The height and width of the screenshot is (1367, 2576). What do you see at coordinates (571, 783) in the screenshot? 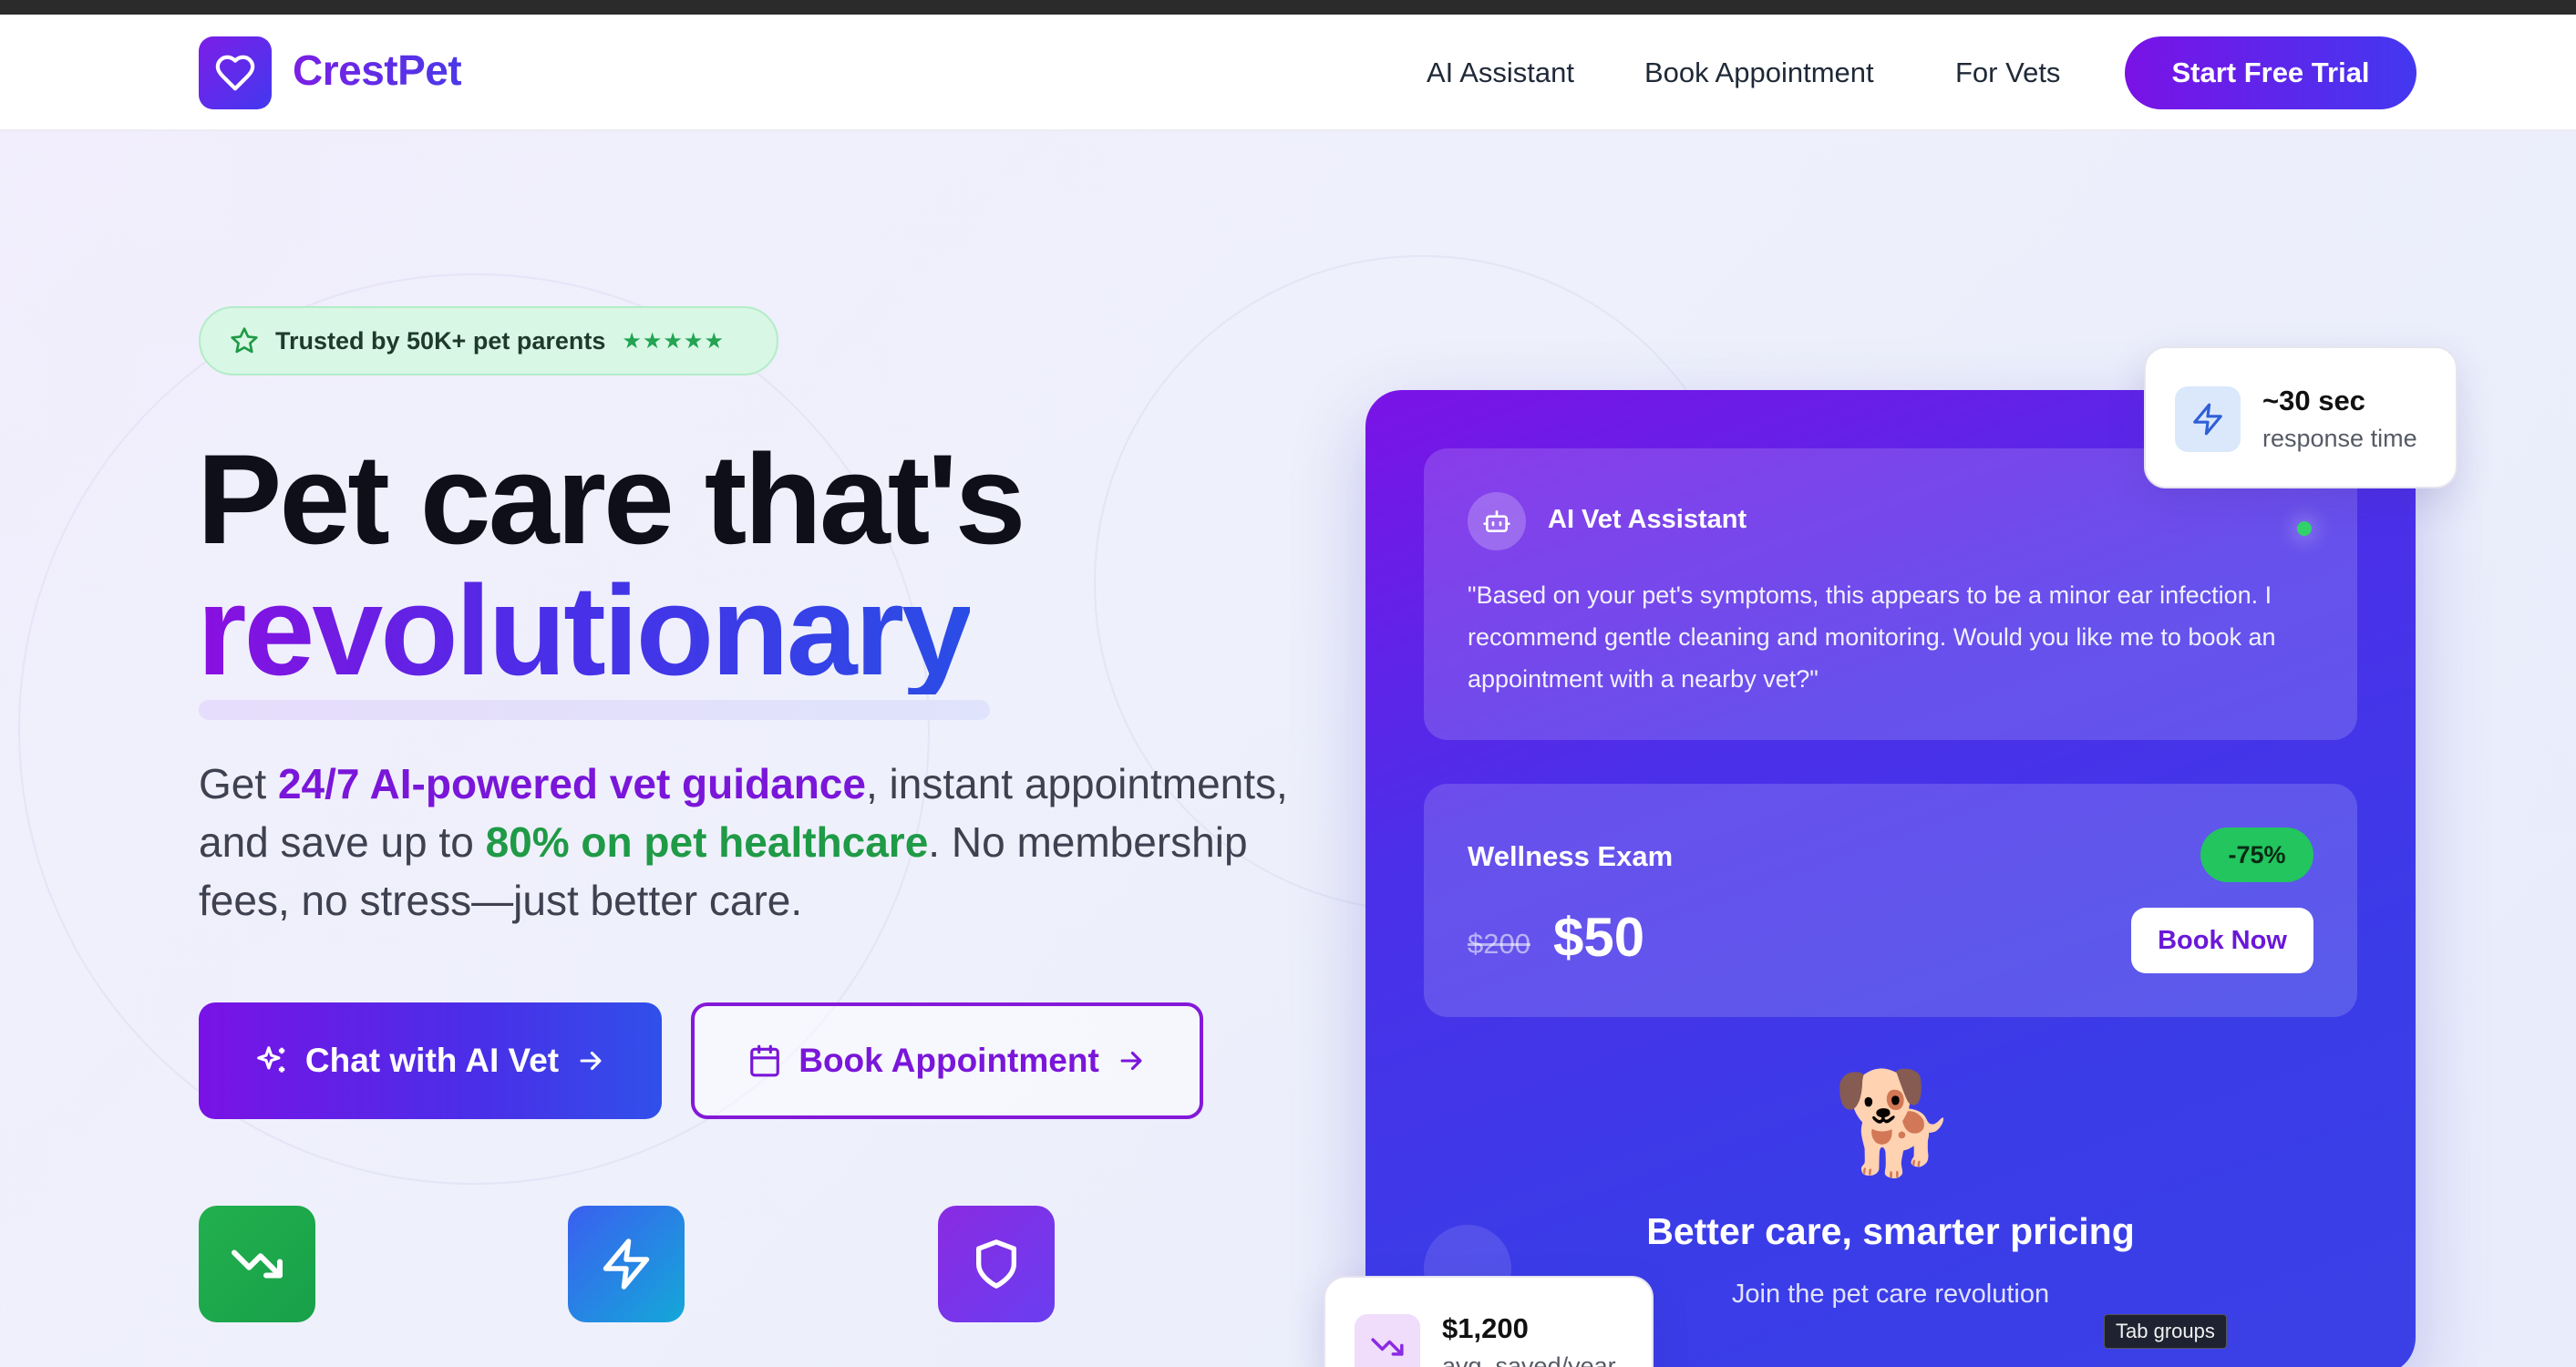
I see `highlight-ai-guidance: 24/7 AI-powered vet guidance` at bounding box center [571, 783].